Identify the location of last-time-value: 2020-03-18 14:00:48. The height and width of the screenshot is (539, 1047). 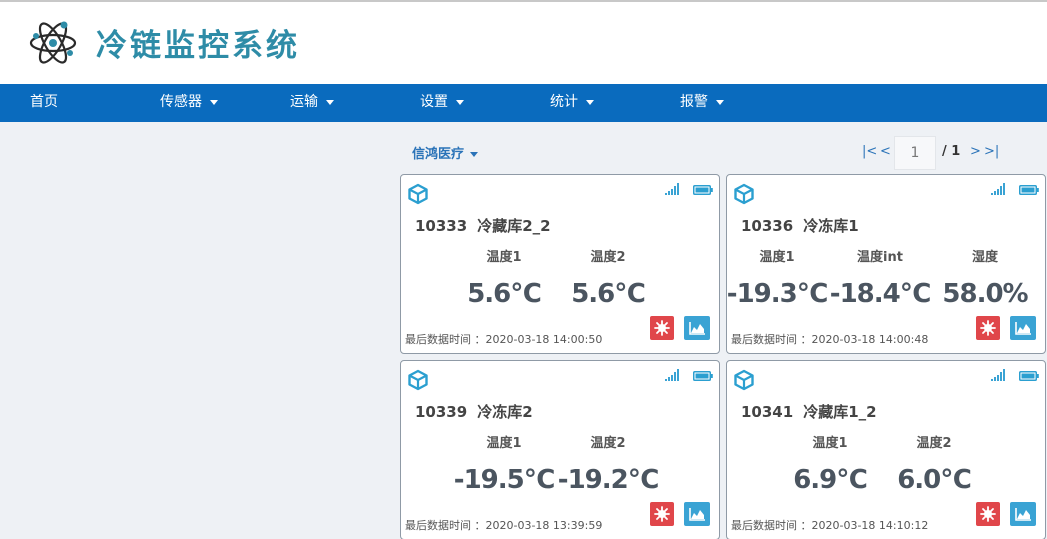
(870, 339).